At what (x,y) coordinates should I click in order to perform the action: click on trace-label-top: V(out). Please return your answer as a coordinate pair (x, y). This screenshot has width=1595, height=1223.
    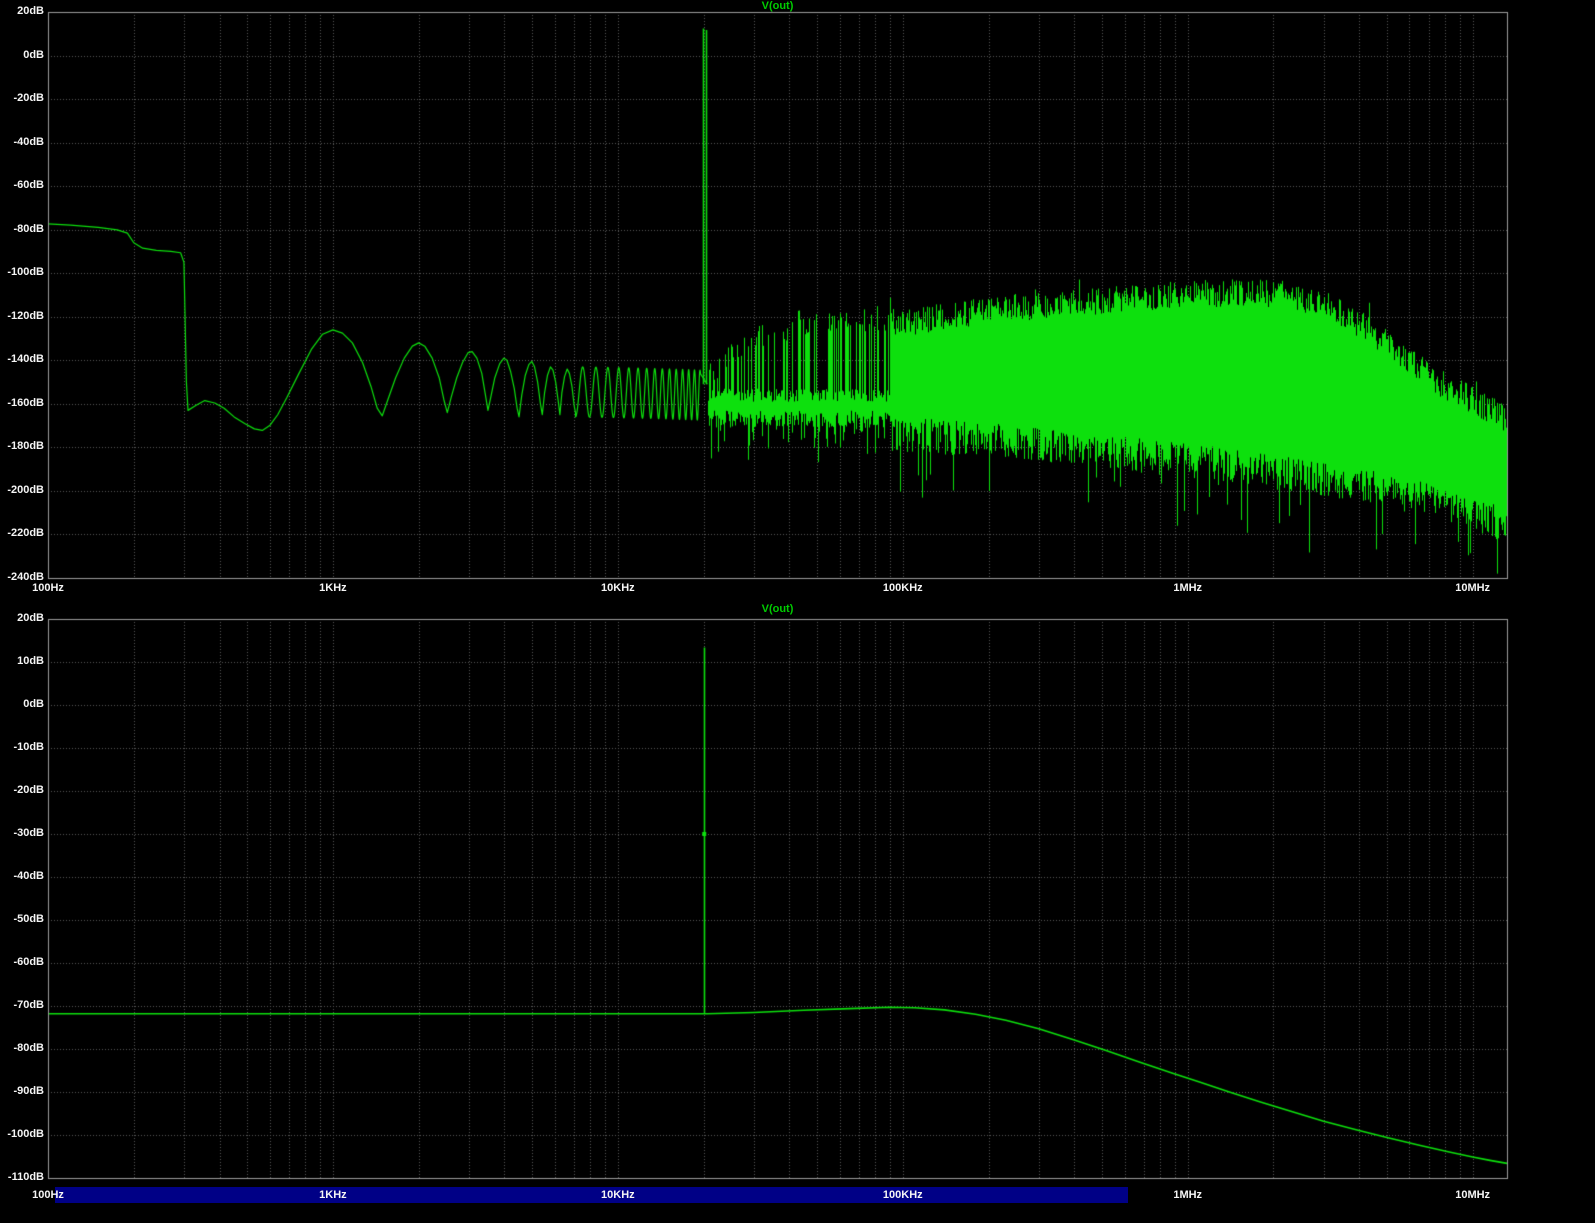
    Looking at the image, I should click on (777, 6).